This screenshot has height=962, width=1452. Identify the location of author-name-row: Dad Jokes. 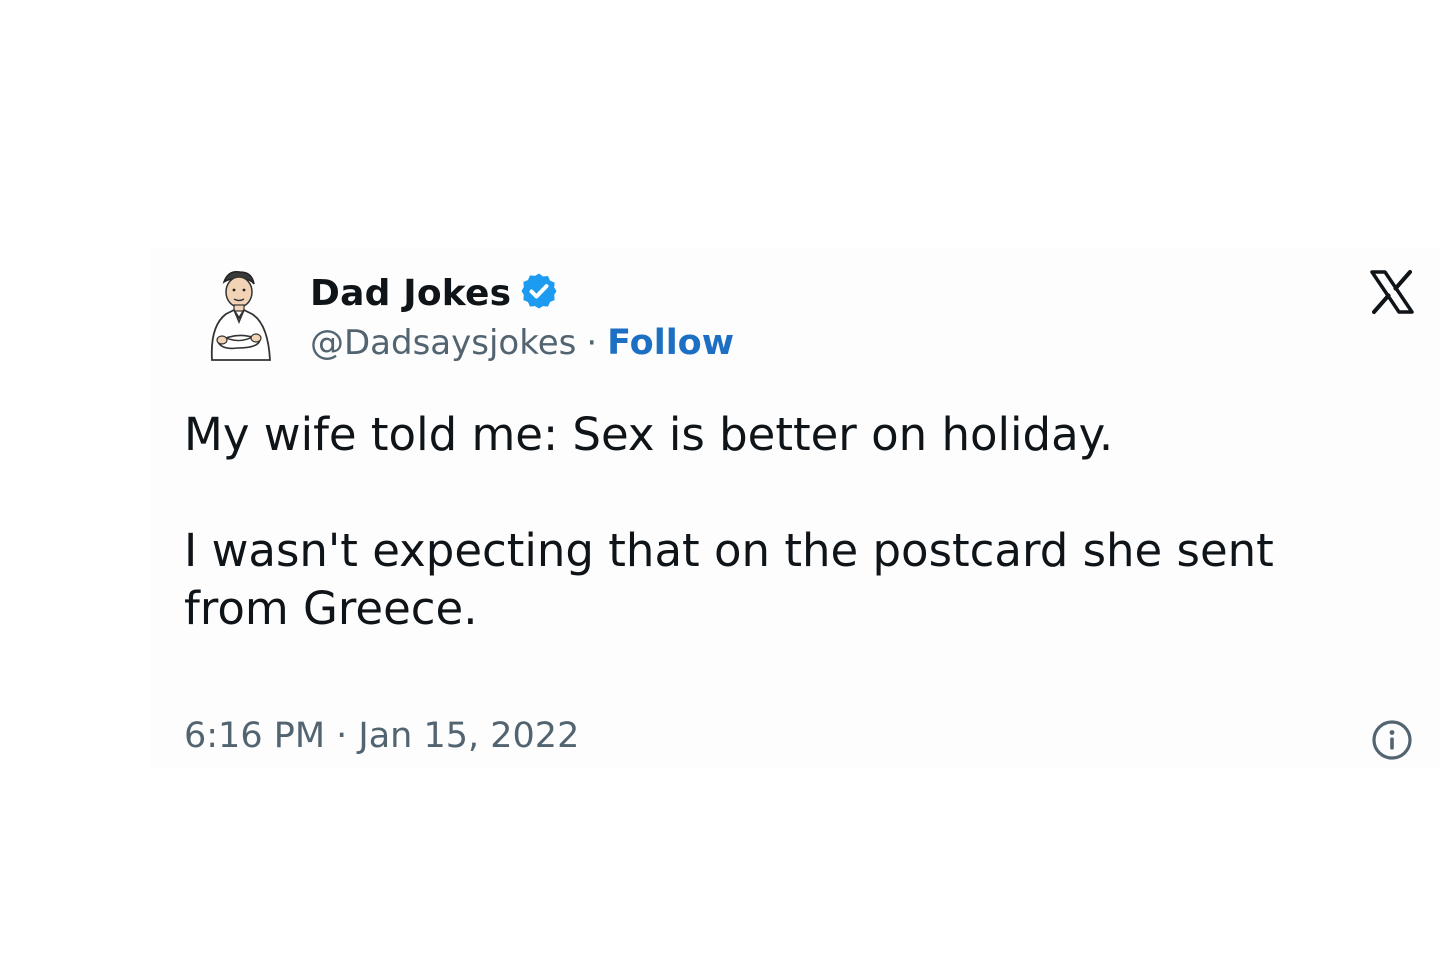
(434, 293).